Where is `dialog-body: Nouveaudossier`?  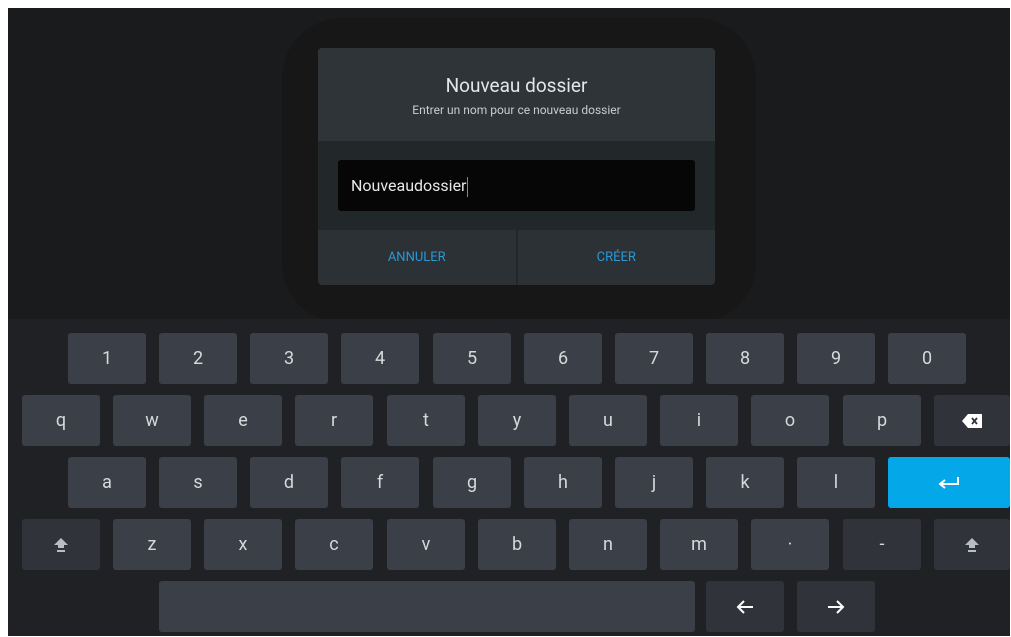 dialog-body: Nouveaudossier is located at coordinates (516, 185).